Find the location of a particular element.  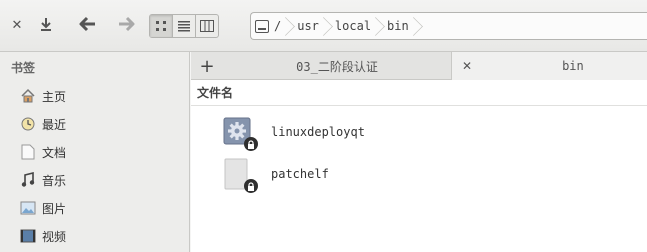

new-tab-button: + is located at coordinates (207, 66).